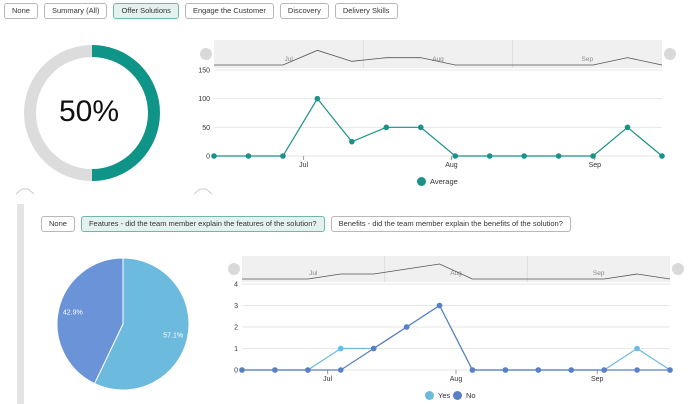 The width and height of the screenshot is (688, 404). Describe the element at coordinates (366, 11) in the screenshot. I see `tab-delivery-skills: Delivery Skills` at that location.